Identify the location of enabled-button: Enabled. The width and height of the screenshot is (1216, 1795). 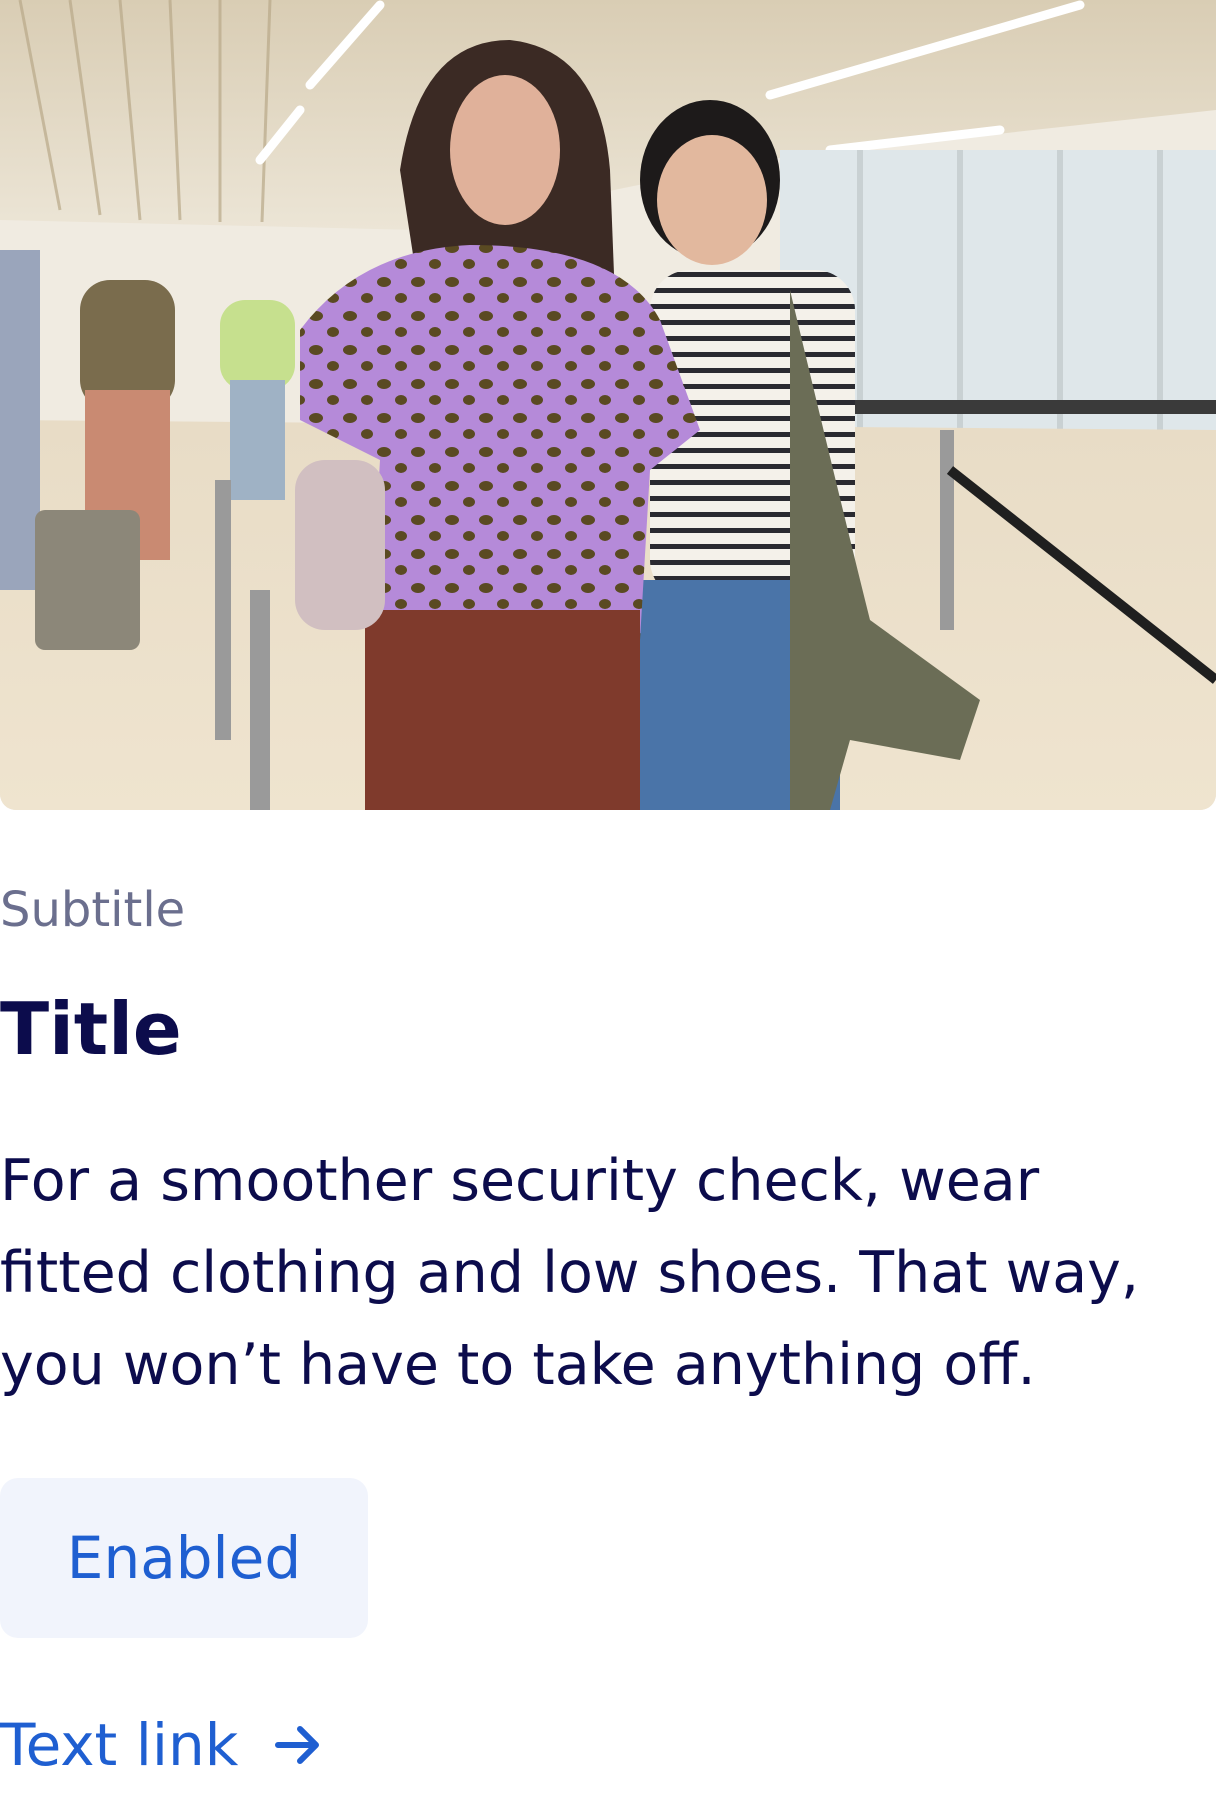
(184, 1558).